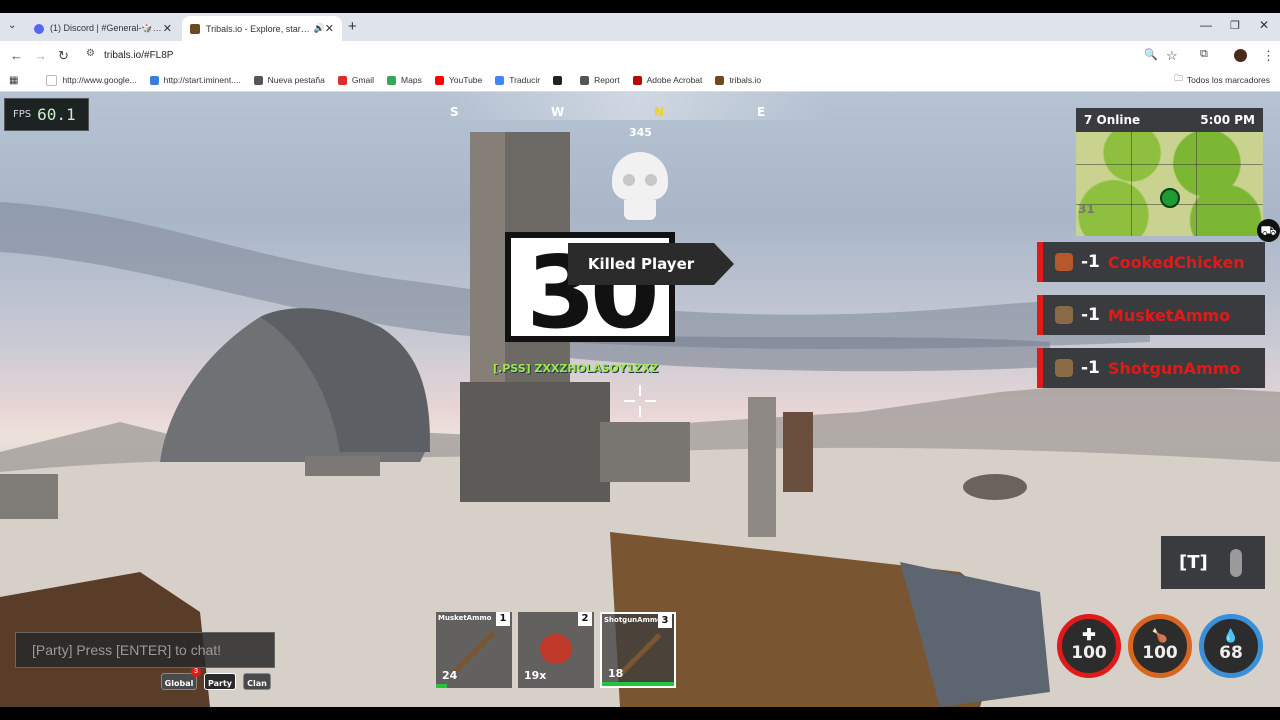 The image size is (1280, 720). I want to click on slot-count: 19x, so click(535, 675).